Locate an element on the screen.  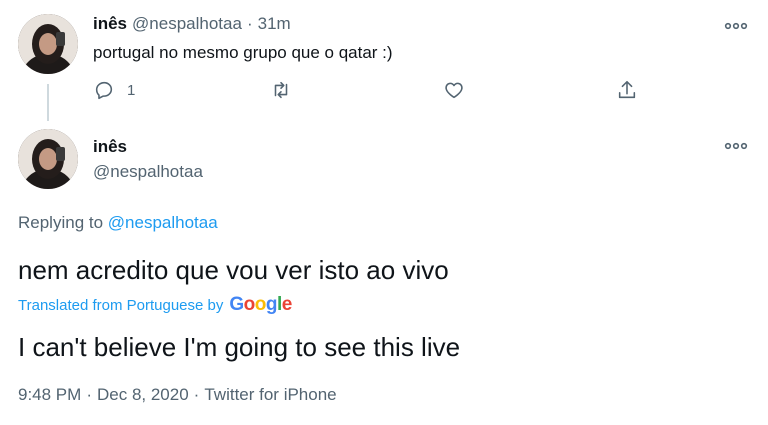
share-button is located at coordinates (627, 90).